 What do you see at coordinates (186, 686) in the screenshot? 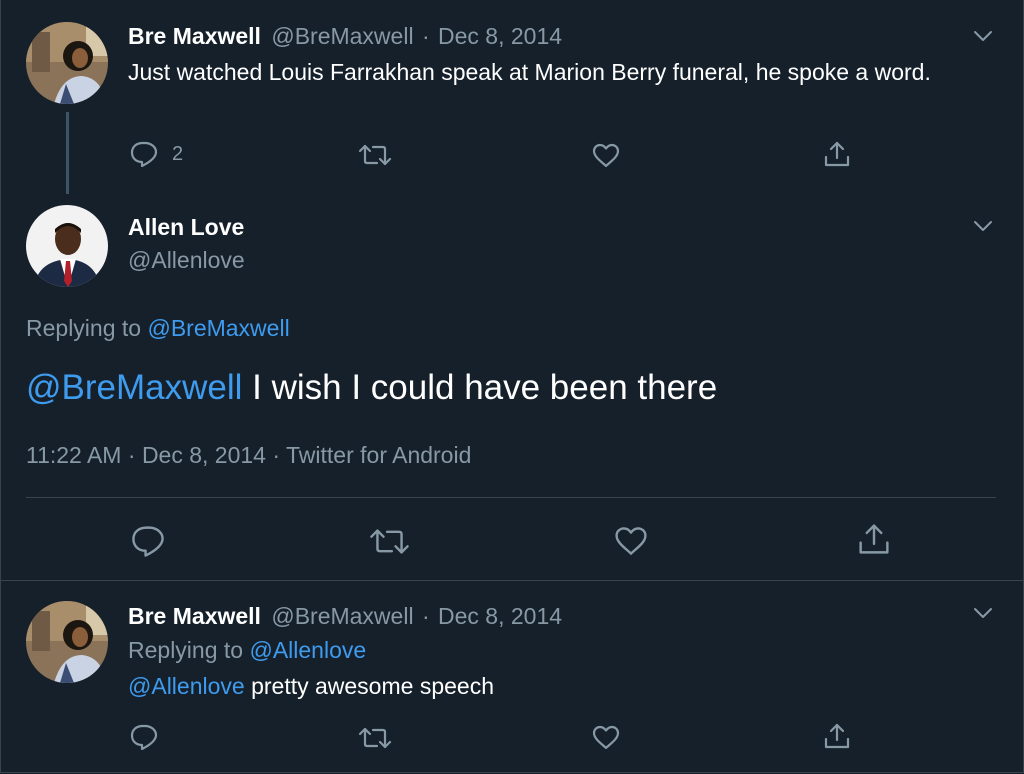
I see `tweet3-mention-link: @Allenlove` at bounding box center [186, 686].